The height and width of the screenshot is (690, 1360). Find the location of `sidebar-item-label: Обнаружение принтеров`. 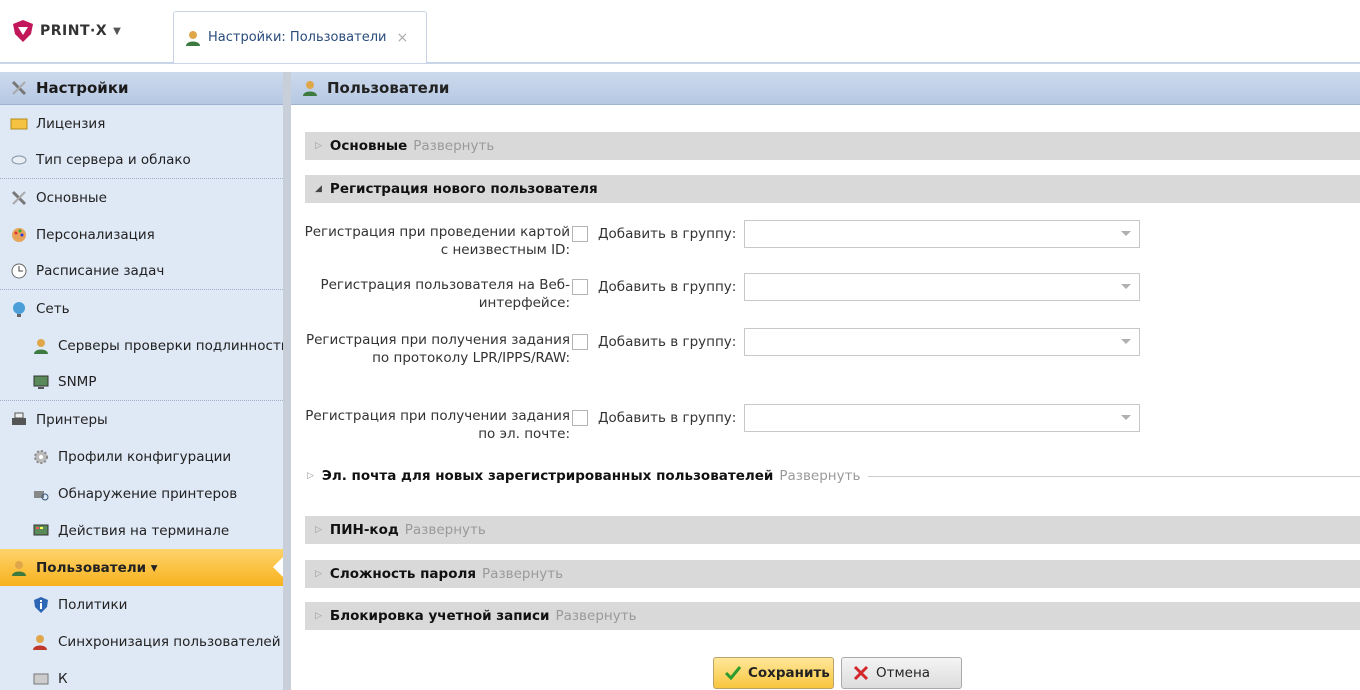

sidebar-item-label: Обнаружение принтеров is located at coordinates (148, 493).